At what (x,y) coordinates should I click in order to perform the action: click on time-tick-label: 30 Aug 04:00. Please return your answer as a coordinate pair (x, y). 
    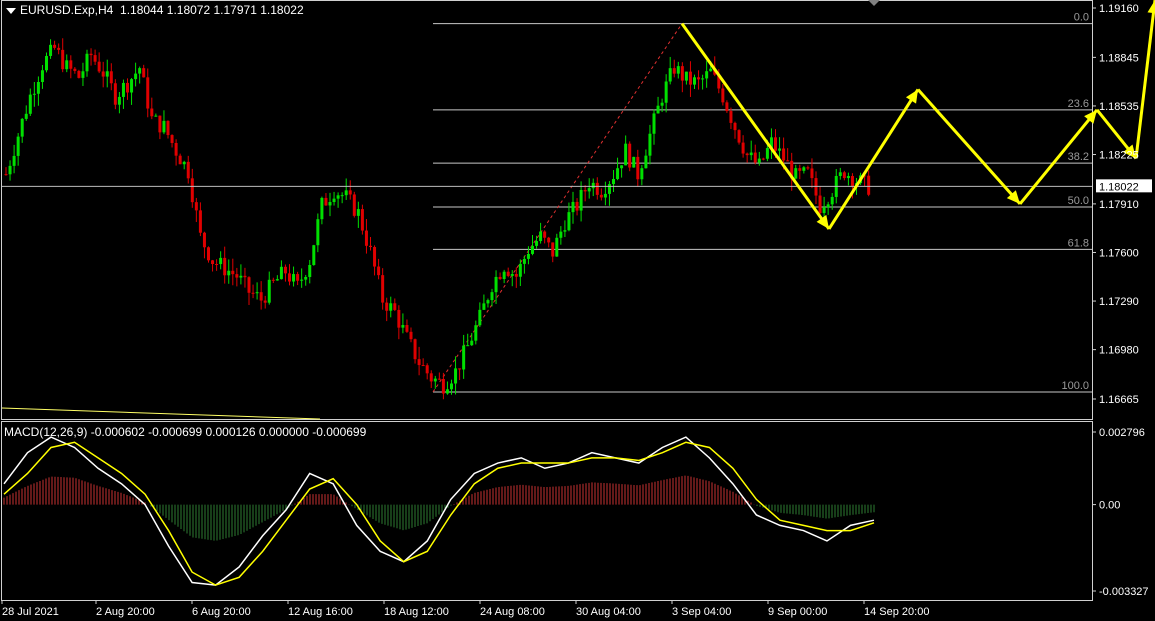
    Looking at the image, I should click on (608, 612).